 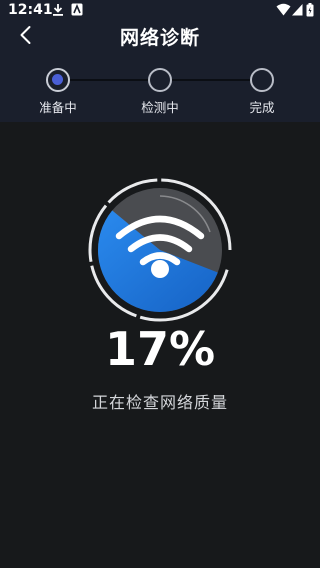 What do you see at coordinates (297, 10) in the screenshot?
I see `signal-icon` at bounding box center [297, 10].